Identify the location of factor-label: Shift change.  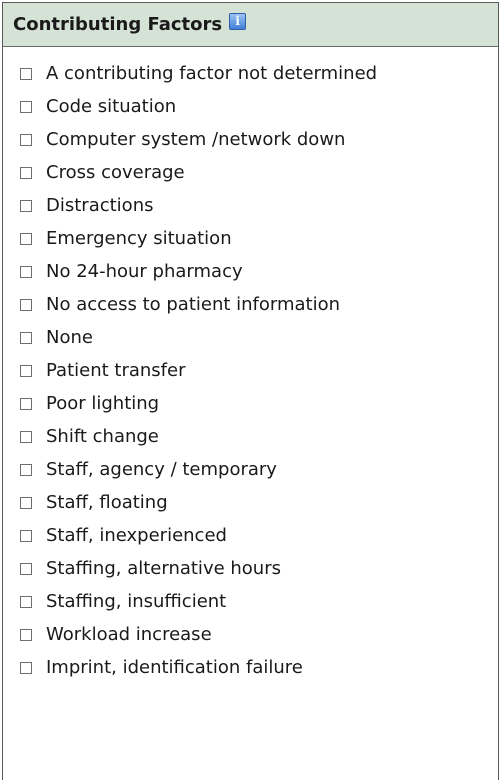
(102, 436).